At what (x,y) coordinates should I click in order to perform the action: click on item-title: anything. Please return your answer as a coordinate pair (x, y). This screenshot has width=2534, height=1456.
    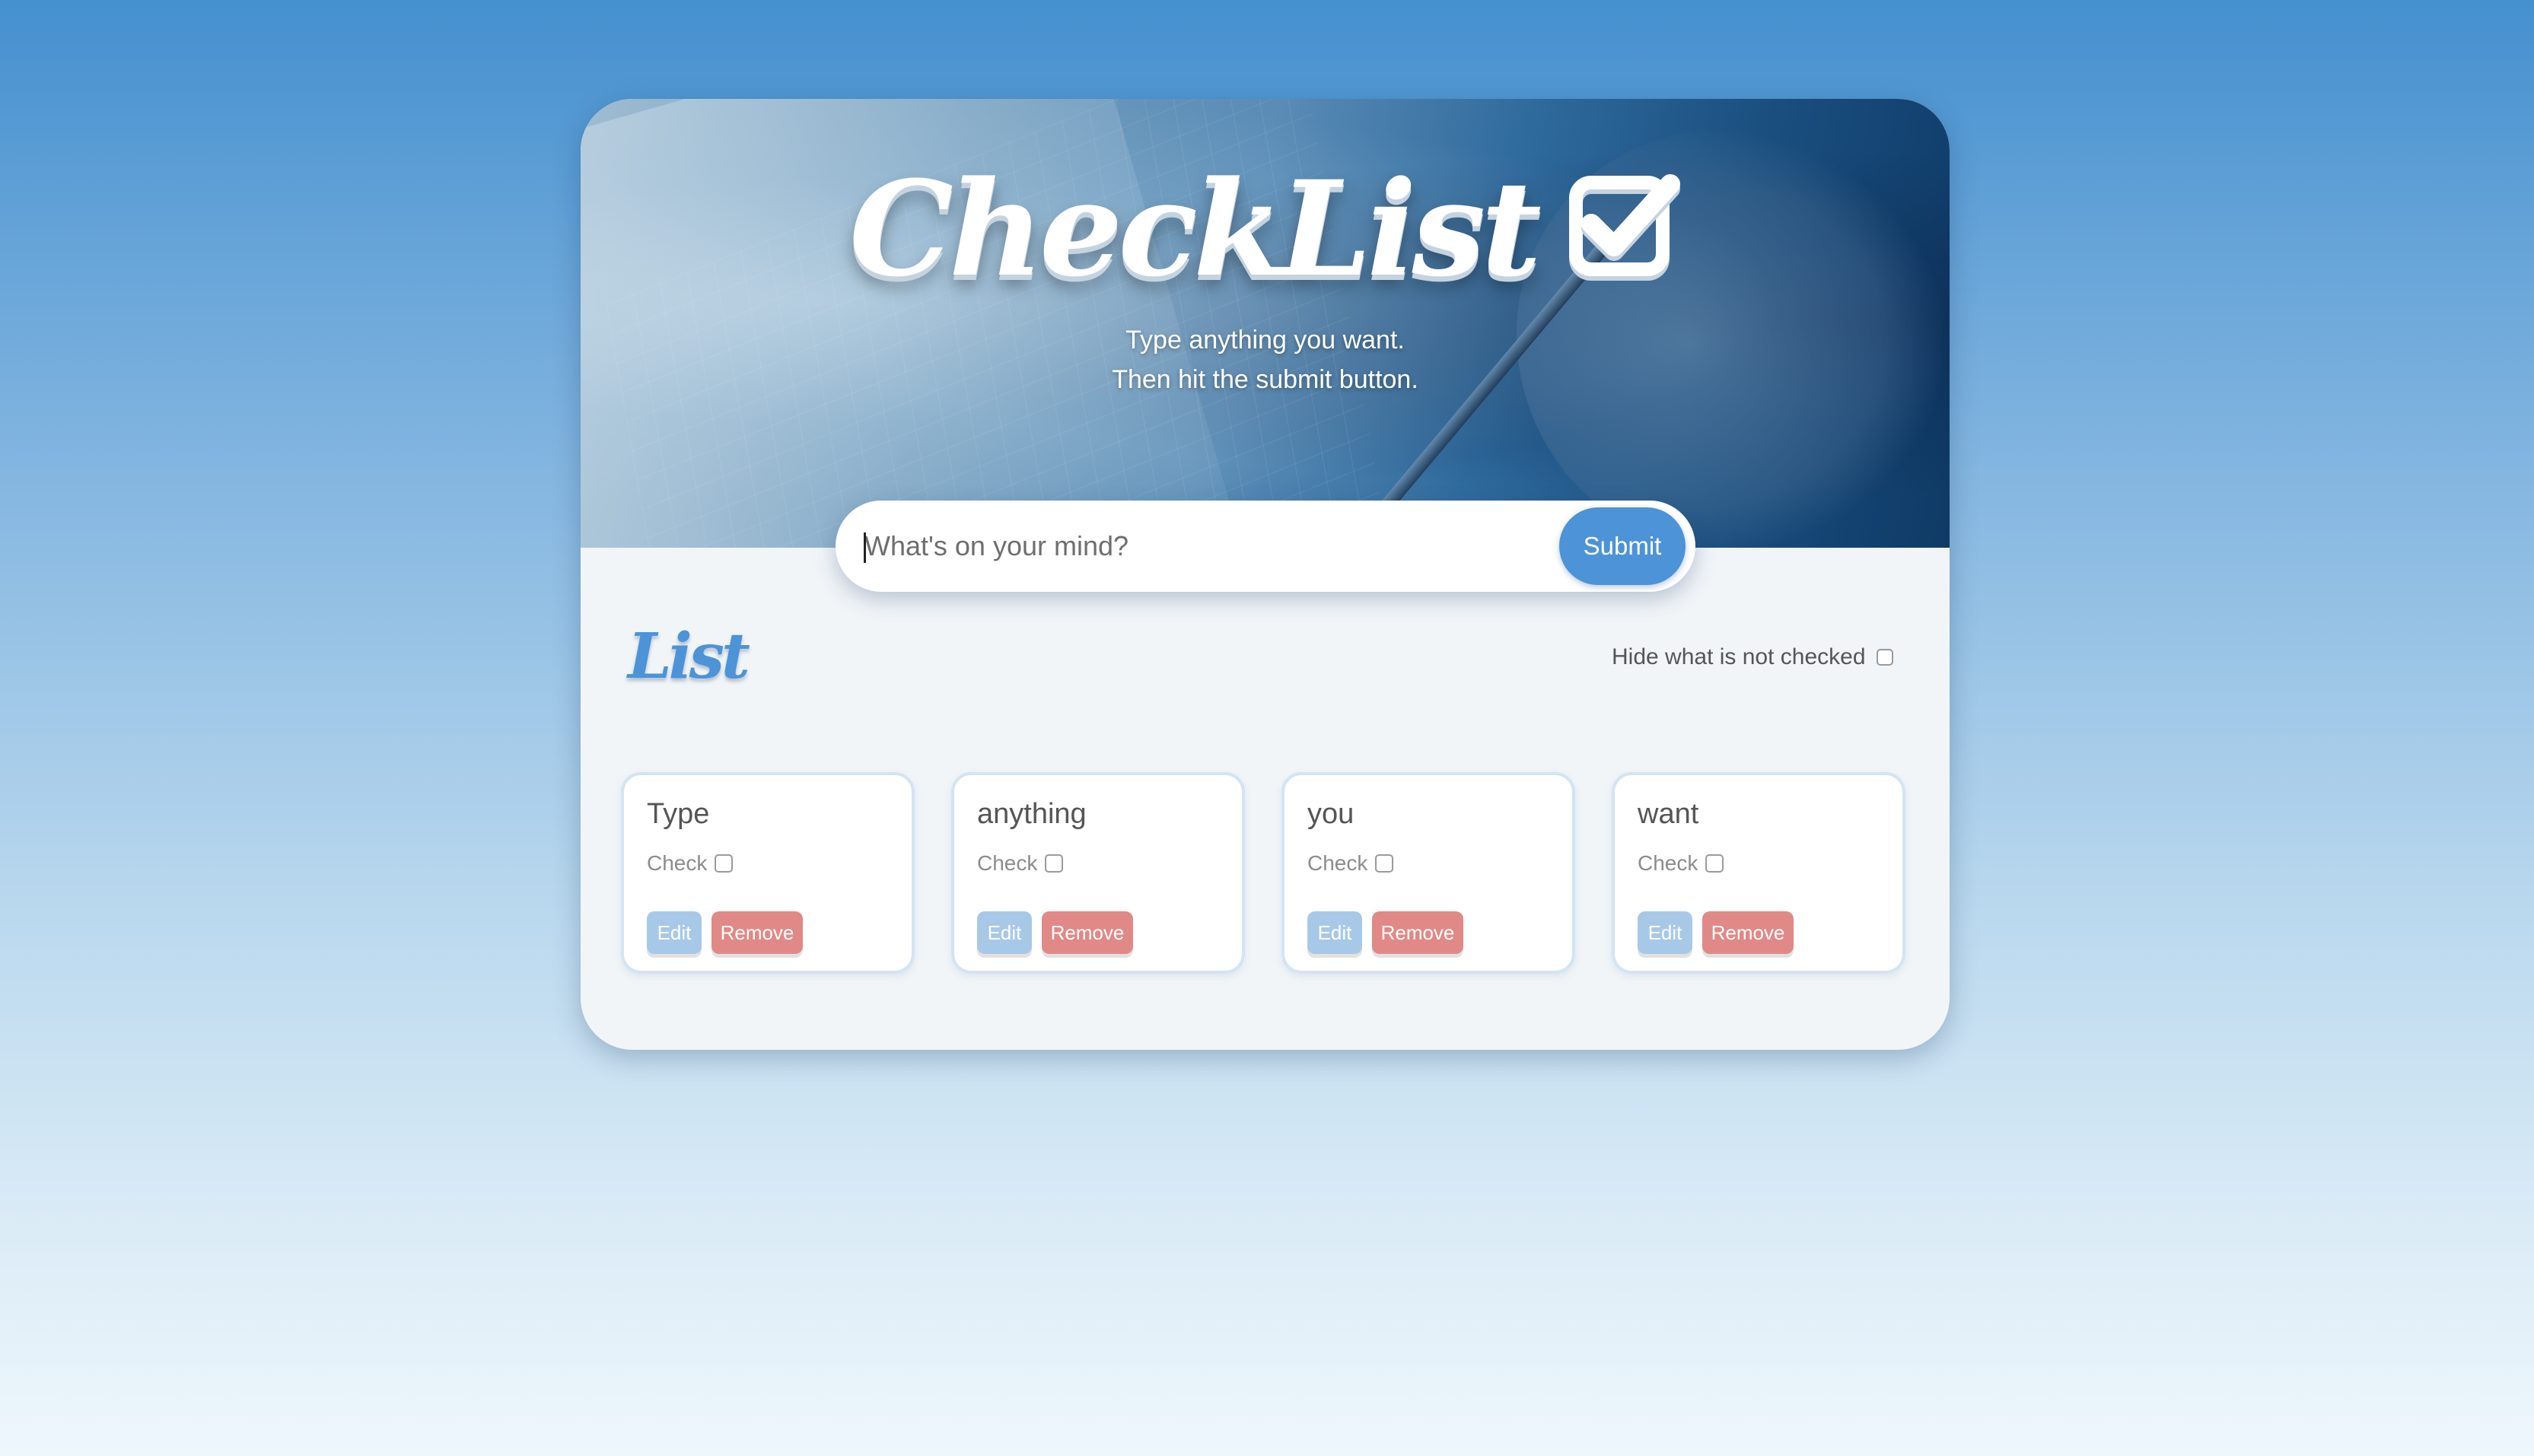
    Looking at the image, I should click on (1032, 814).